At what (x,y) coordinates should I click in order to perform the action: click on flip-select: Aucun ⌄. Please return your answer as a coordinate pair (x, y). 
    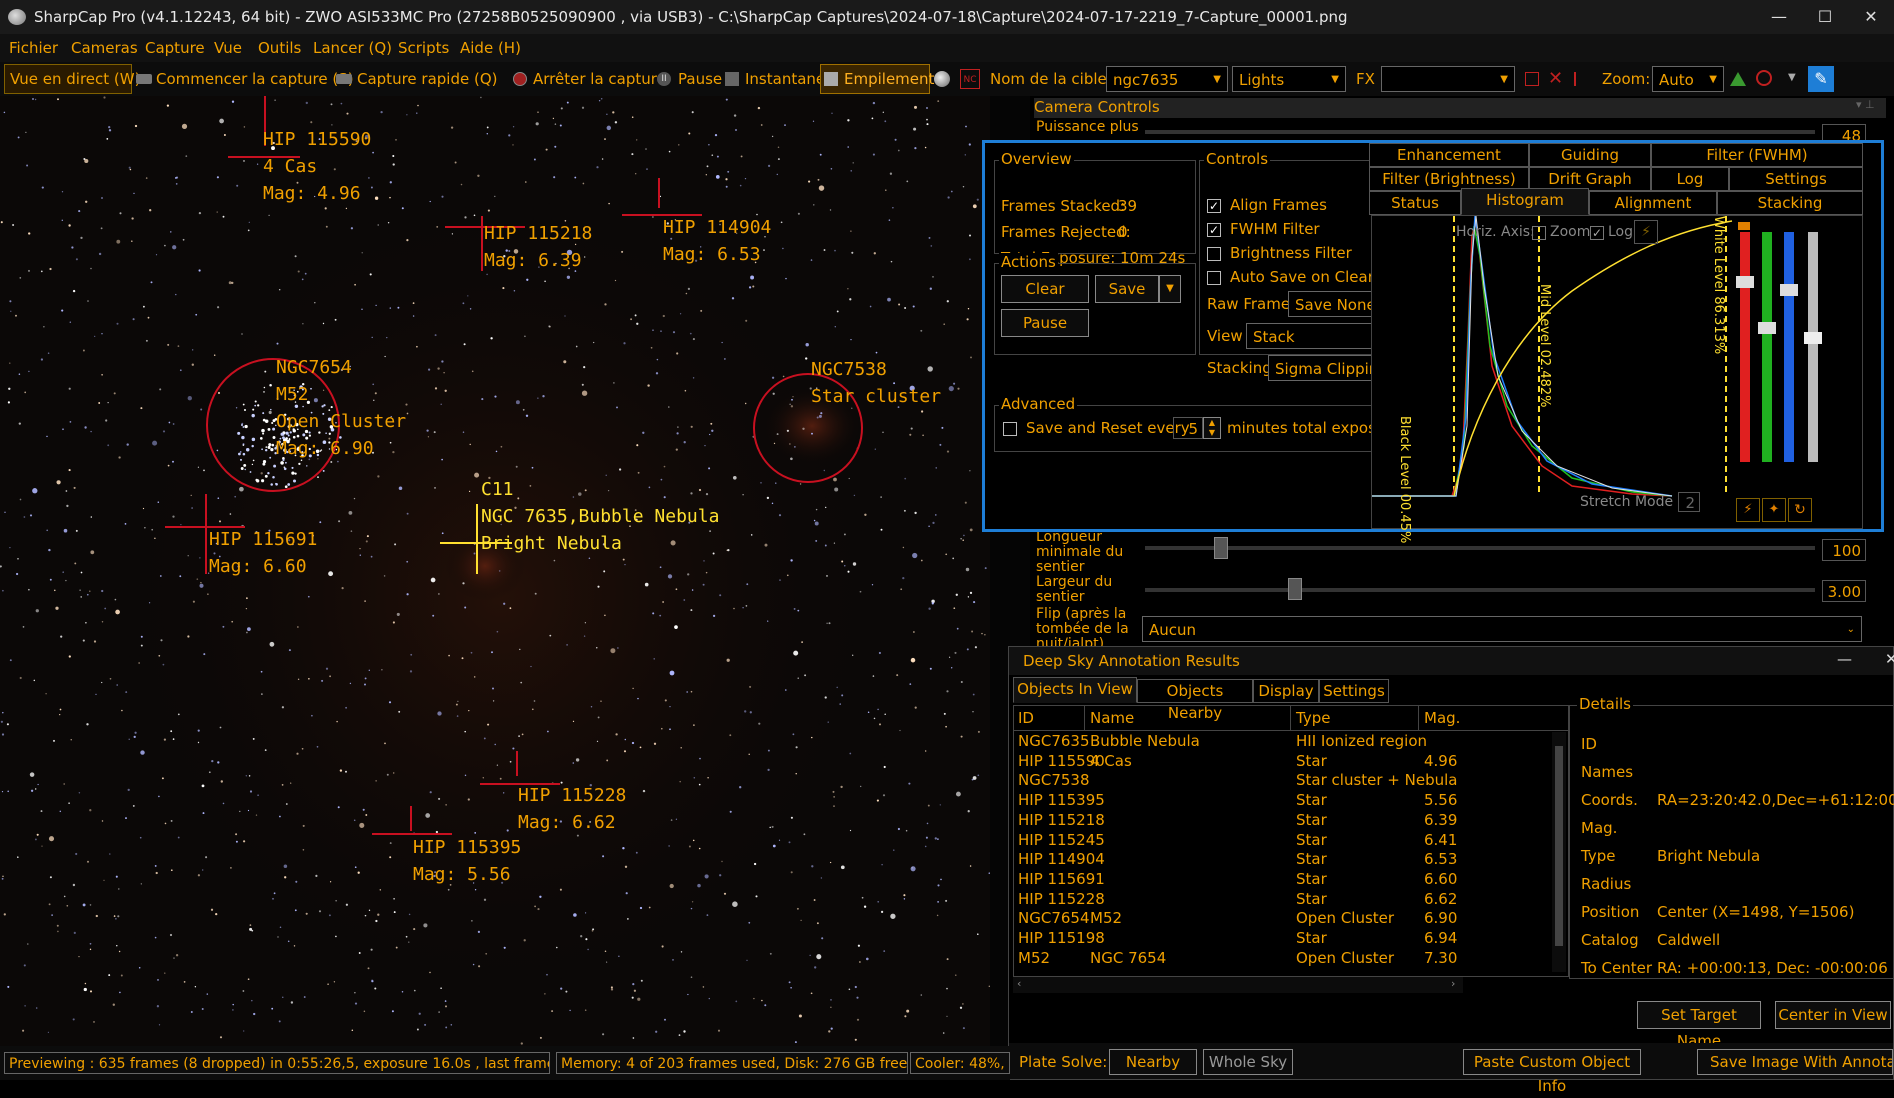
    Looking at the image, I should click on (1502, 629).